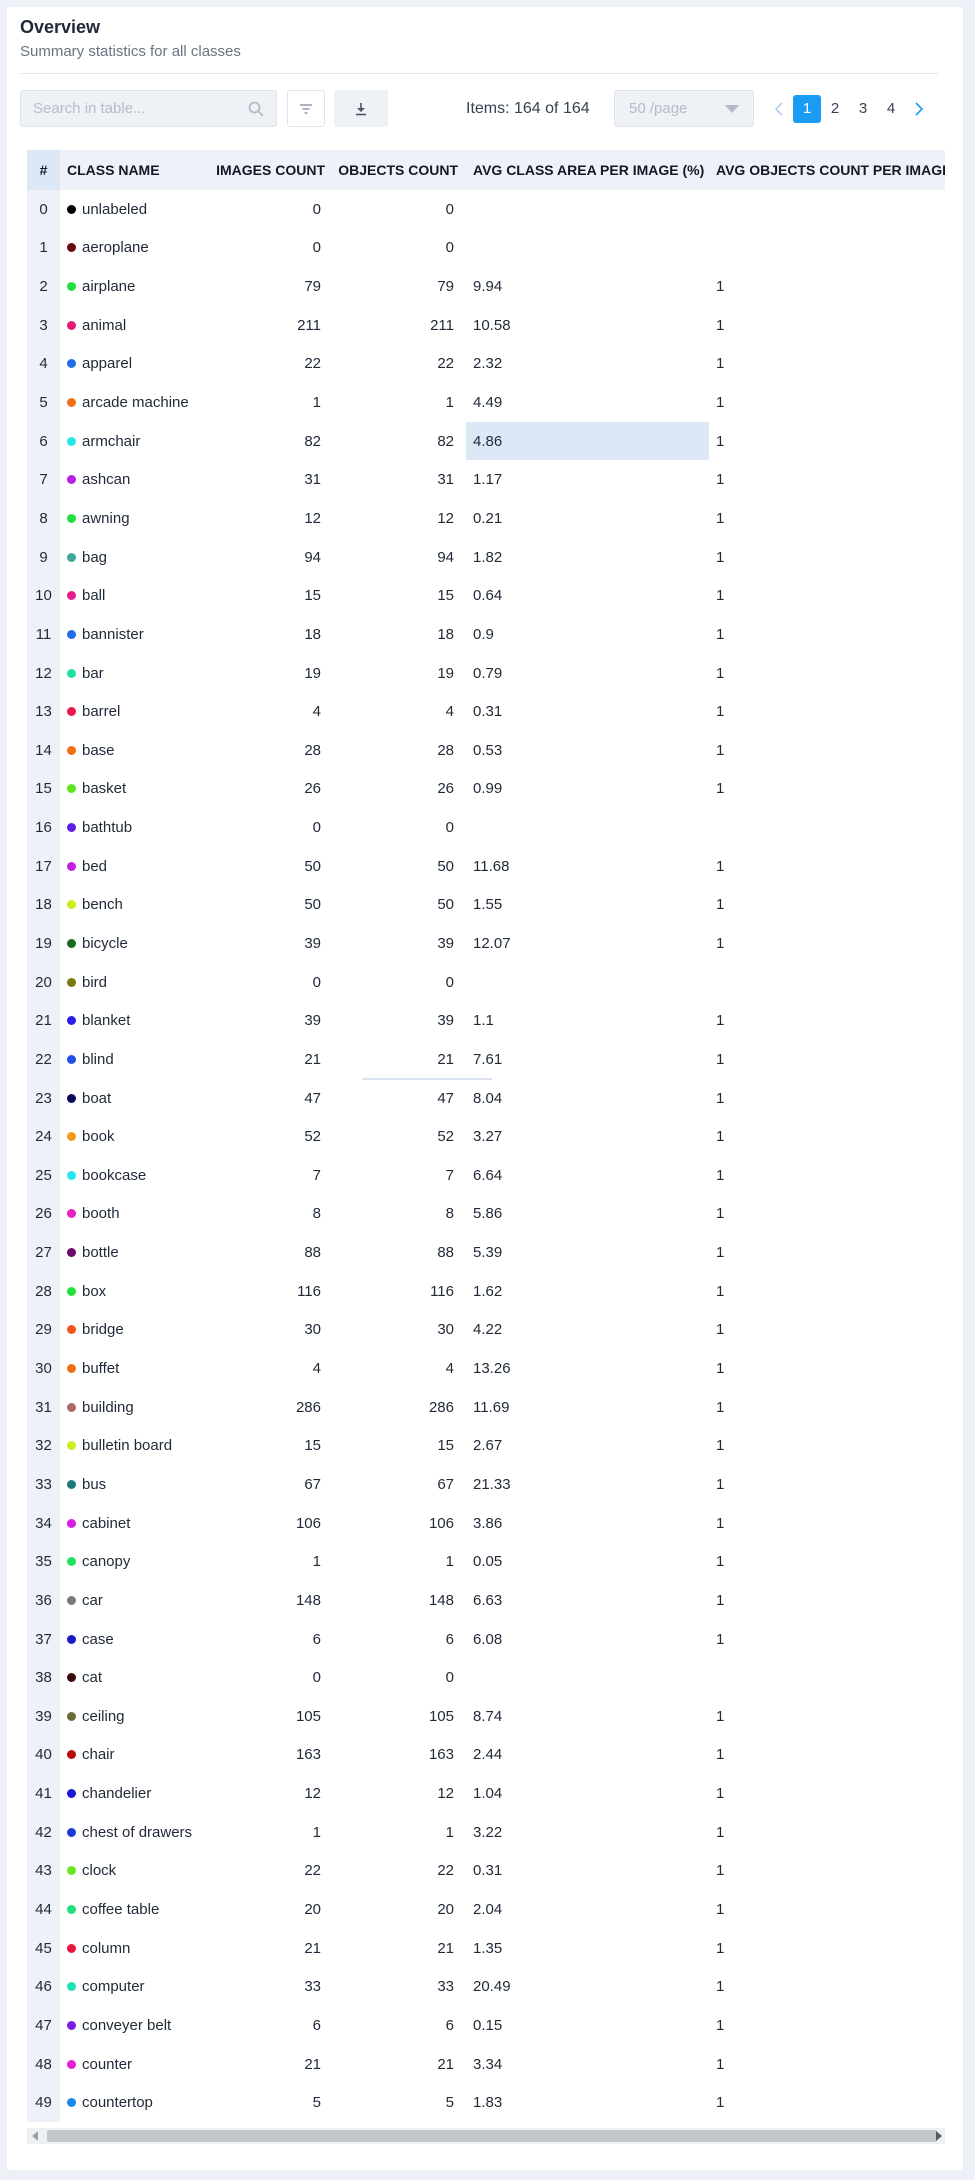 This screenshot has height=2180, width=975. I want to click on table-row: 48 counter 21 21 3.34 1, so click(486, 2064).